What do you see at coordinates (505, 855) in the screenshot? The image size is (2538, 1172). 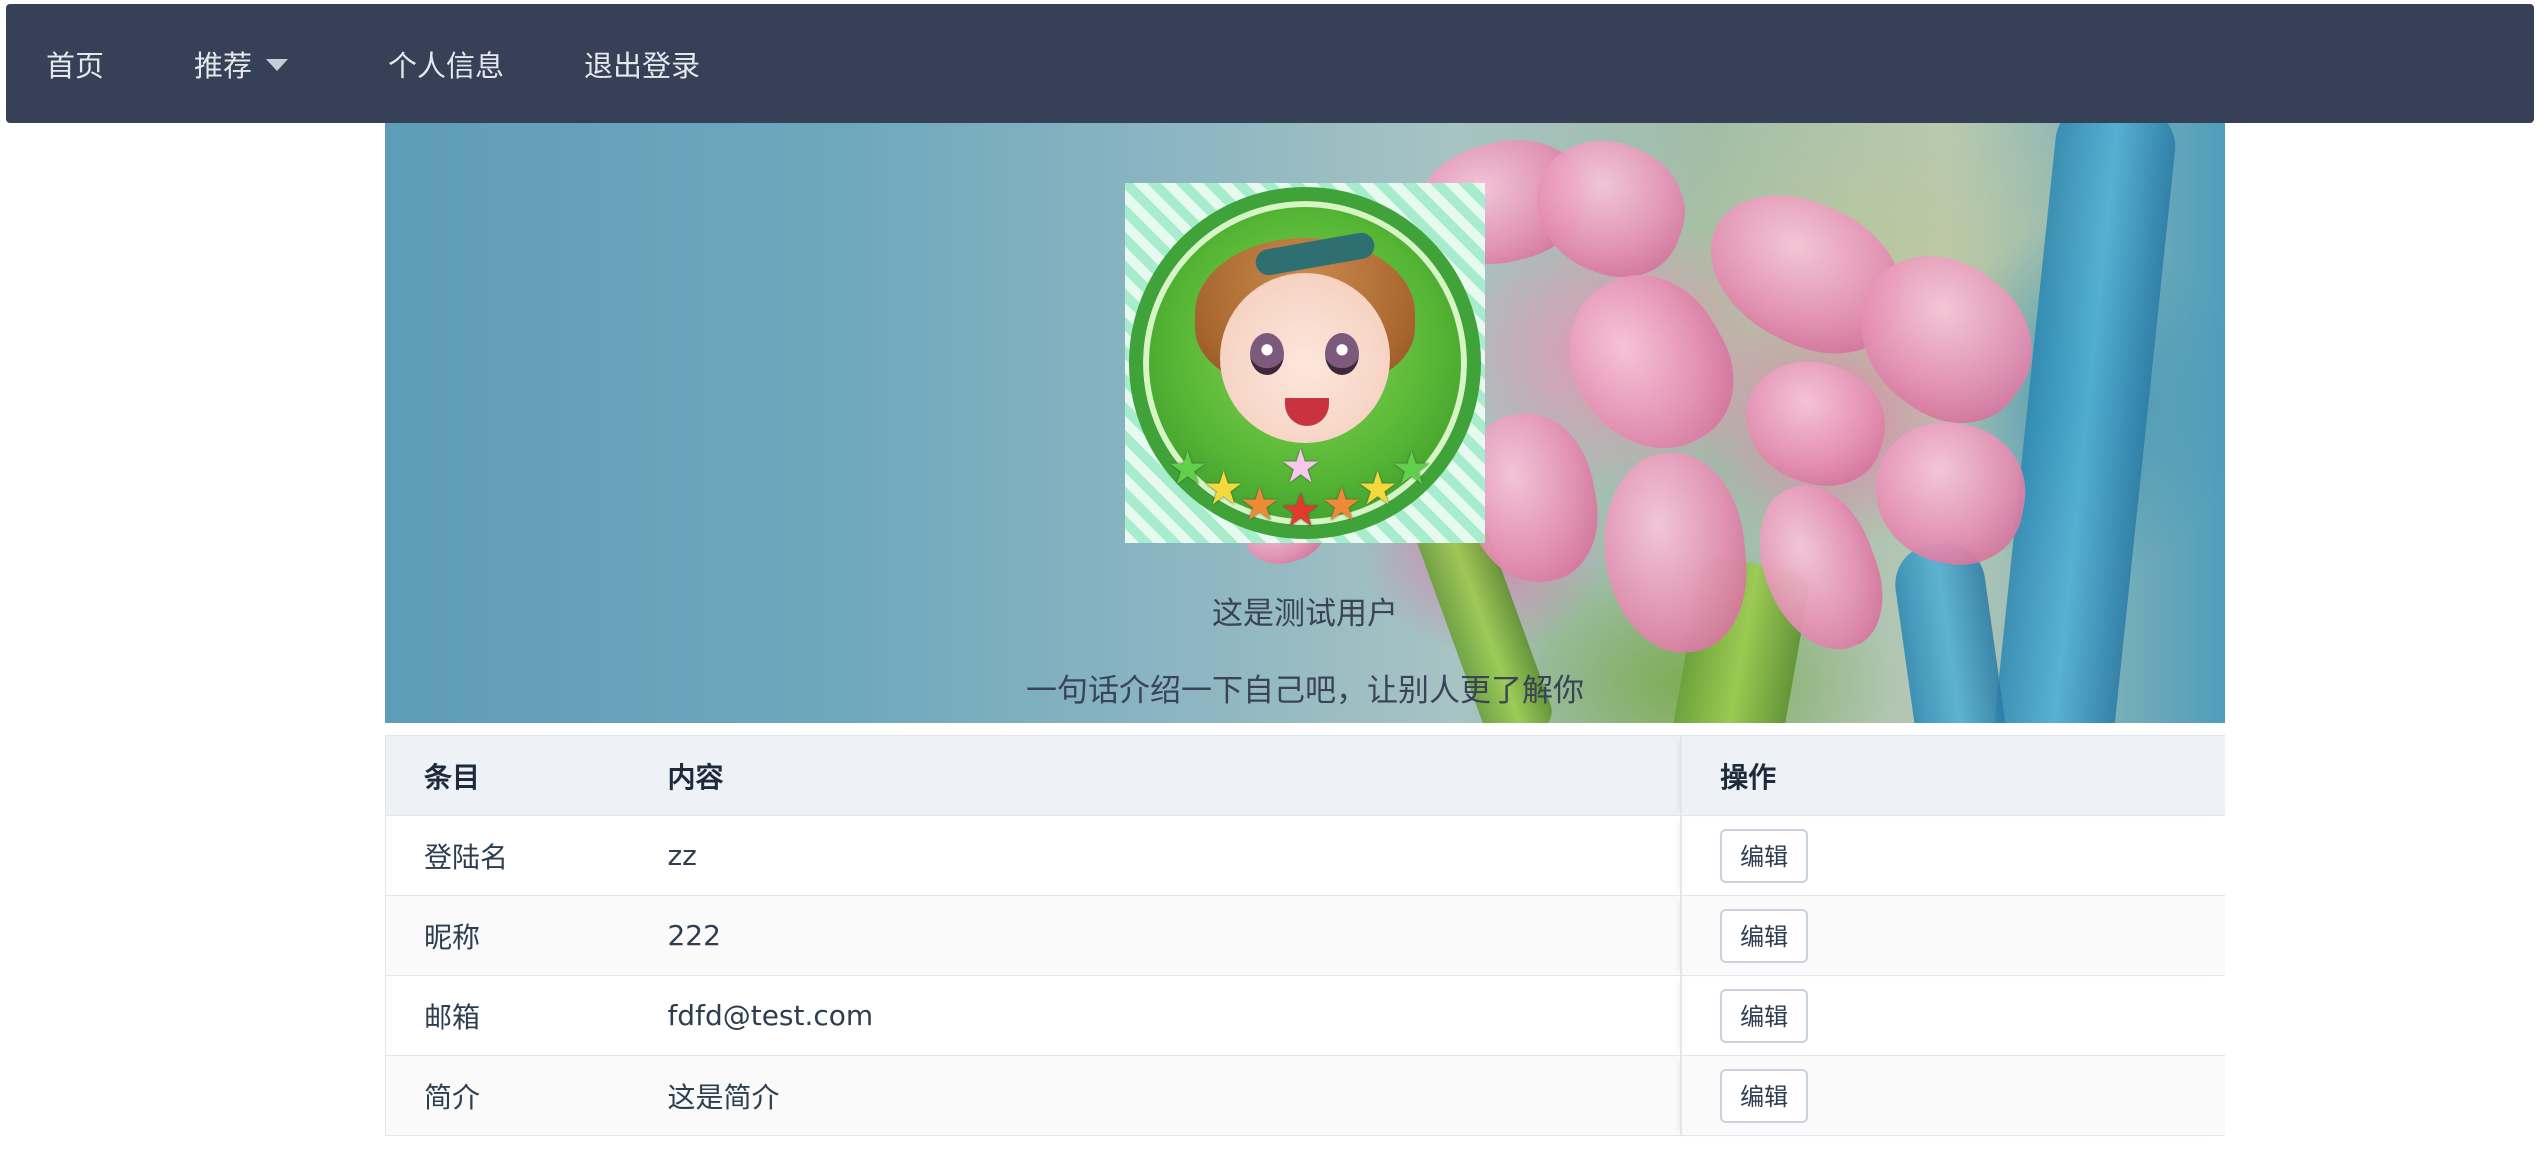 I see `row-login-name-label: 登陆名` at bounding box center [505, 855].